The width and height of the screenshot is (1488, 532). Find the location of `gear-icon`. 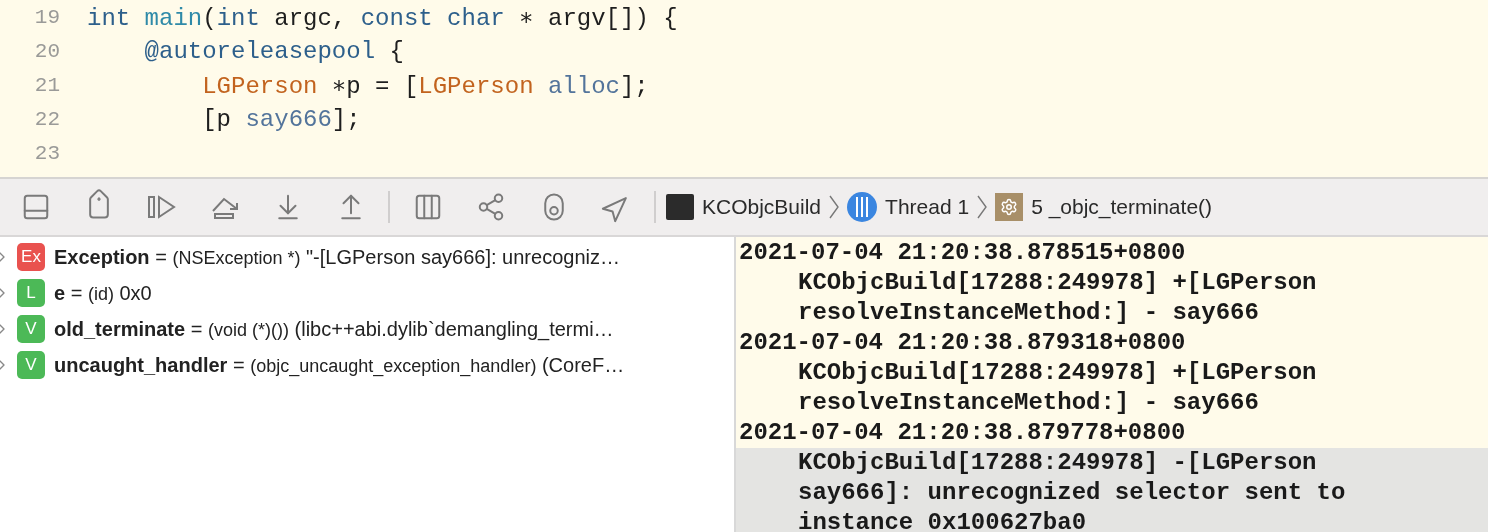

gear-icon is located at coordinates (1009, 207).